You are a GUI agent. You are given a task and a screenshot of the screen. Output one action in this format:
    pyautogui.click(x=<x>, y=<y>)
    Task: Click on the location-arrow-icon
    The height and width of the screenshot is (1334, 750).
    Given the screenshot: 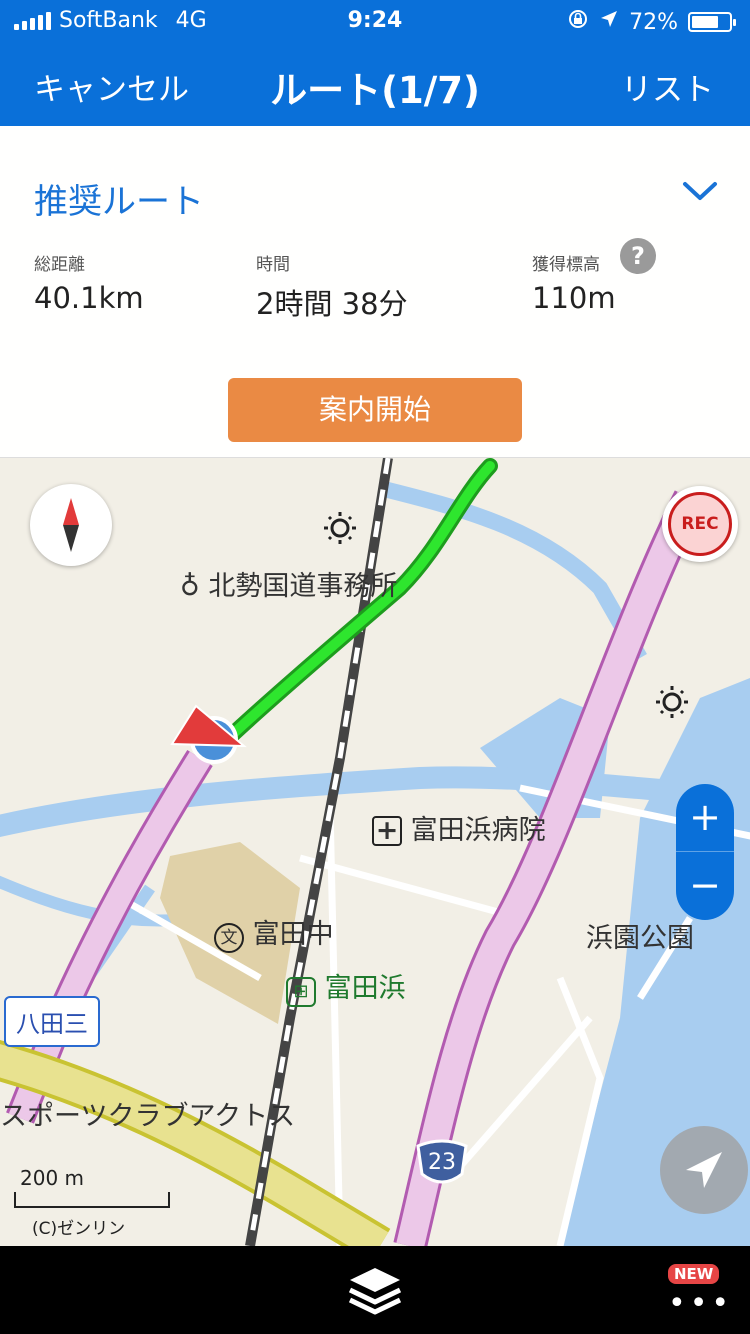 What is the action you would take?
    pyautogui.click(x=609, y=22)
    